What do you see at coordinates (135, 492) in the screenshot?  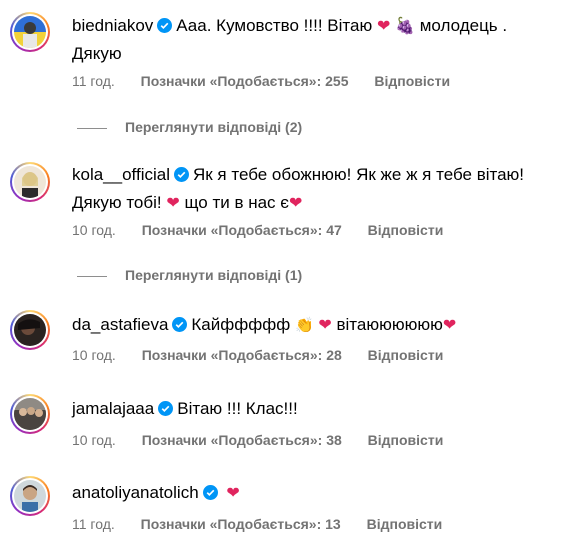 I see `username: anatoliyanatolich` at bounding box center [135, 492].